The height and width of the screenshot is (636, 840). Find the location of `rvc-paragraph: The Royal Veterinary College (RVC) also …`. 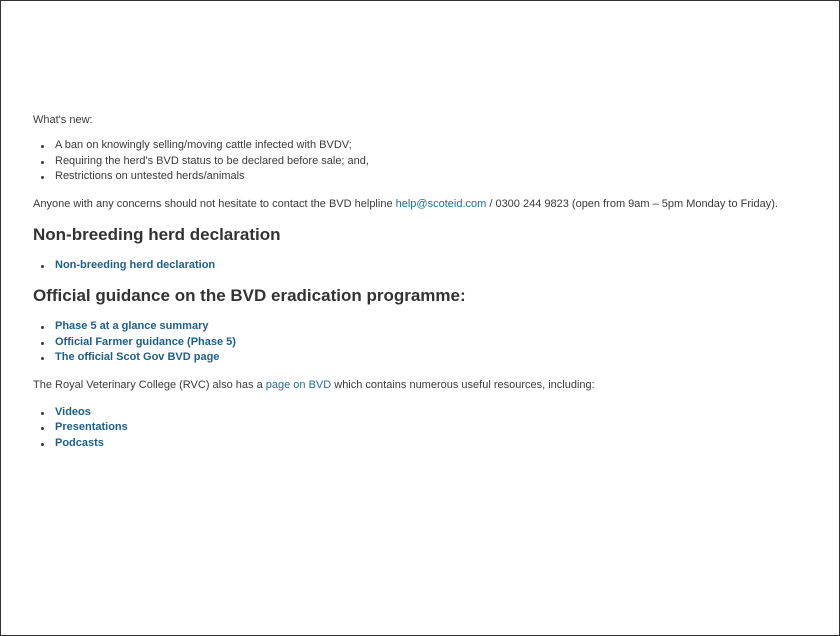

rvc-paragraph: The Royal Veterinary College (RVC) also … is located at coordinates (433, 385).